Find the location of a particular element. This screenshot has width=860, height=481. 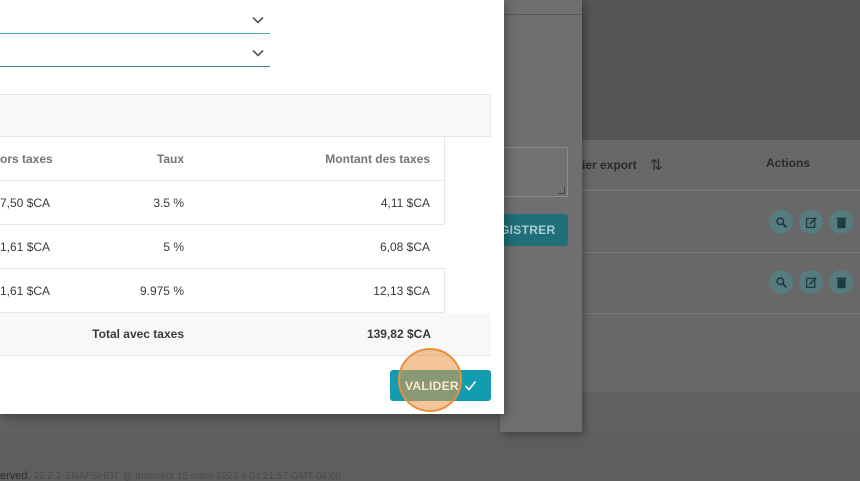

cell-rate: 3.5 % is located at coordinates (168, 203).